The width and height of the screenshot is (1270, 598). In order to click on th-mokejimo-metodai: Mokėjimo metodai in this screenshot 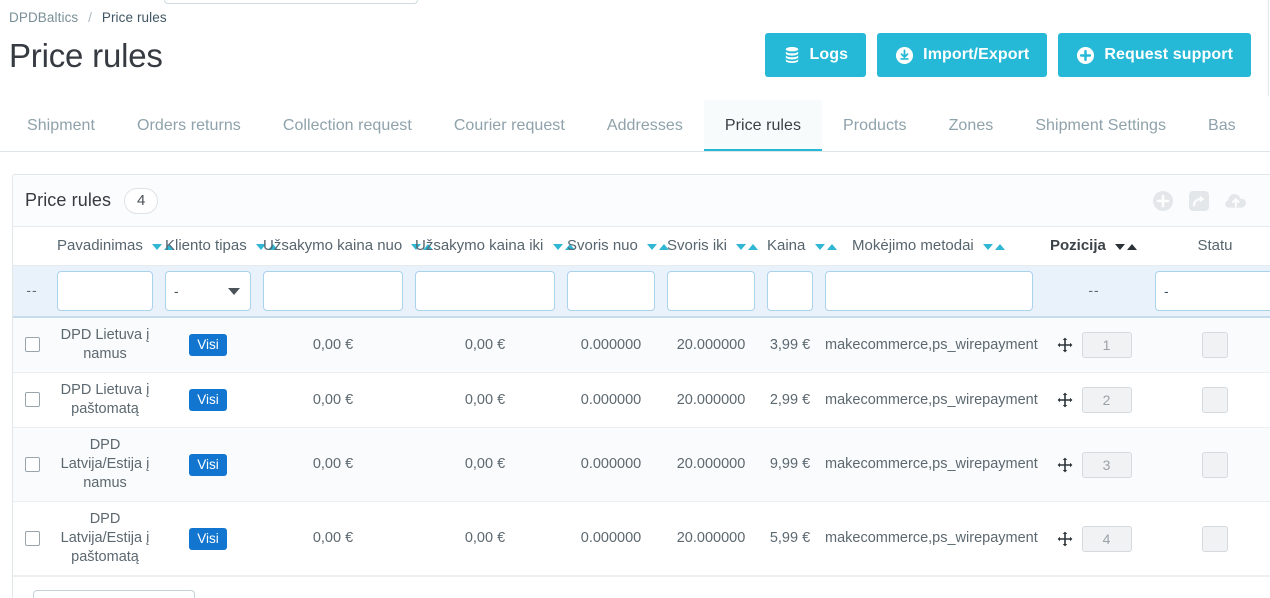, I will do `click(929, 246)`.